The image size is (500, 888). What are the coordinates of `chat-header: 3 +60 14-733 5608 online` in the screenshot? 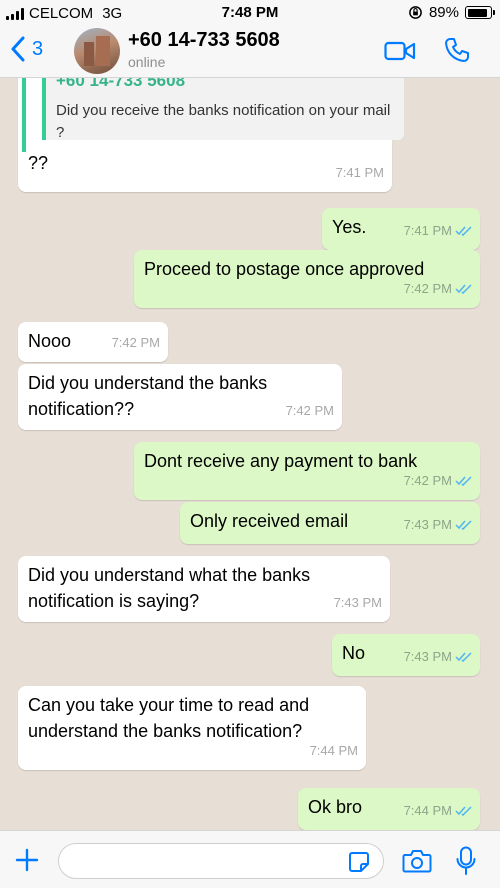 It's located at (250, 52).